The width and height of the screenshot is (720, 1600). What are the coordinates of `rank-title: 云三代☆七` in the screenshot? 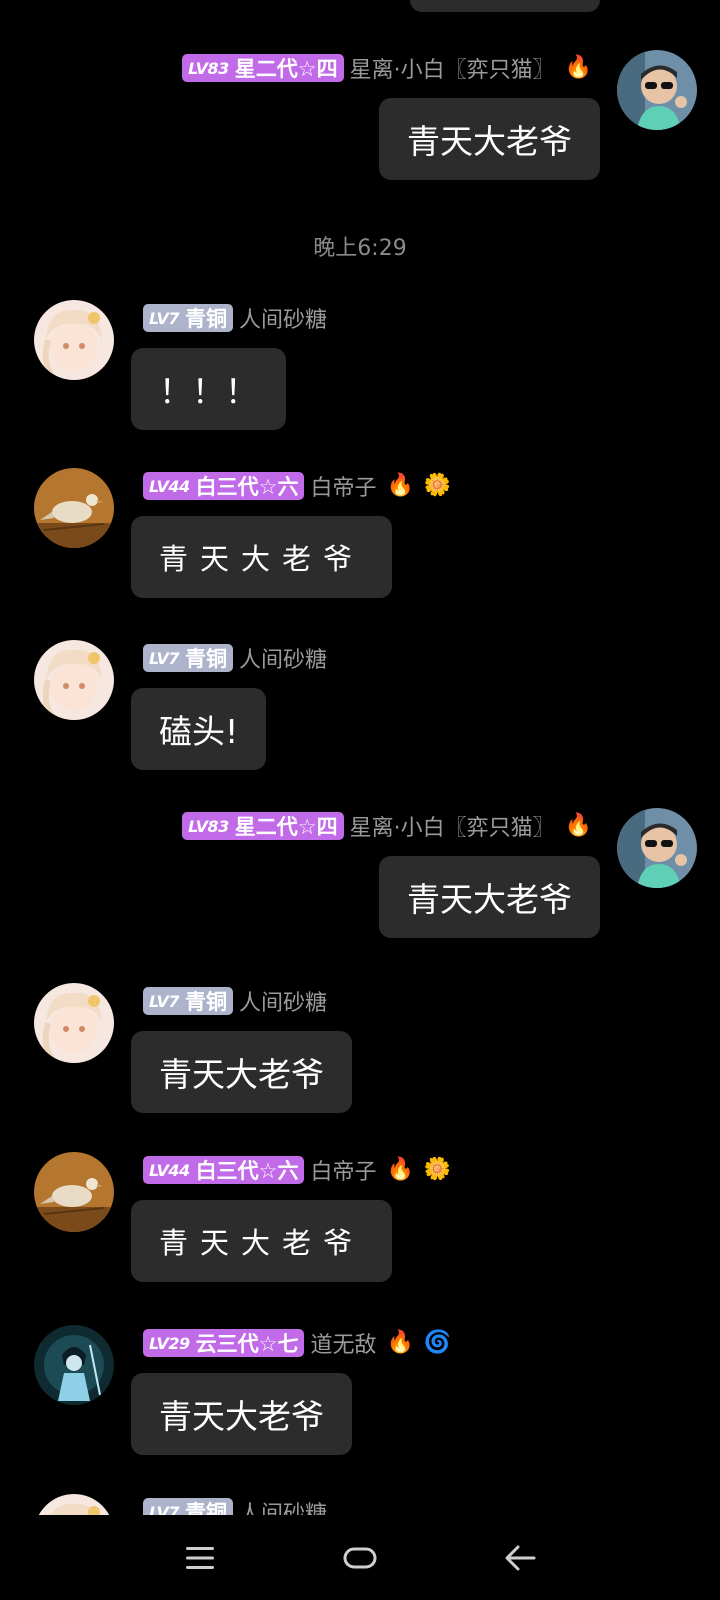 It's located at (247, 1344).